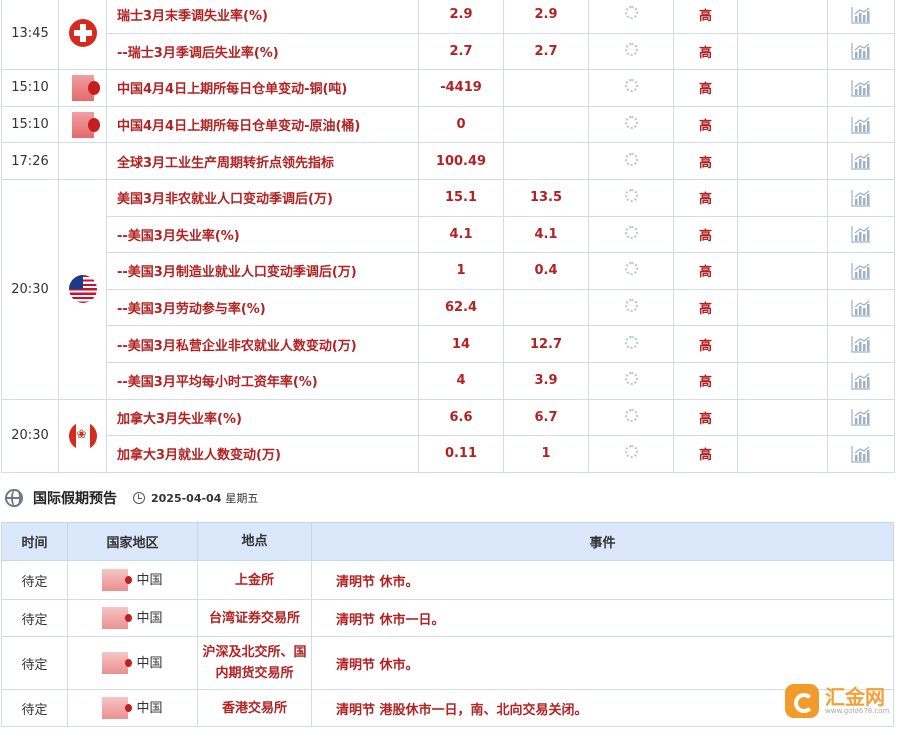 The height and width of the screenshot is (740, 906). Describe the element at coordinates (262, 234) in the screenshot. I see `event-name: --美国3月失业率(%)` at that location.